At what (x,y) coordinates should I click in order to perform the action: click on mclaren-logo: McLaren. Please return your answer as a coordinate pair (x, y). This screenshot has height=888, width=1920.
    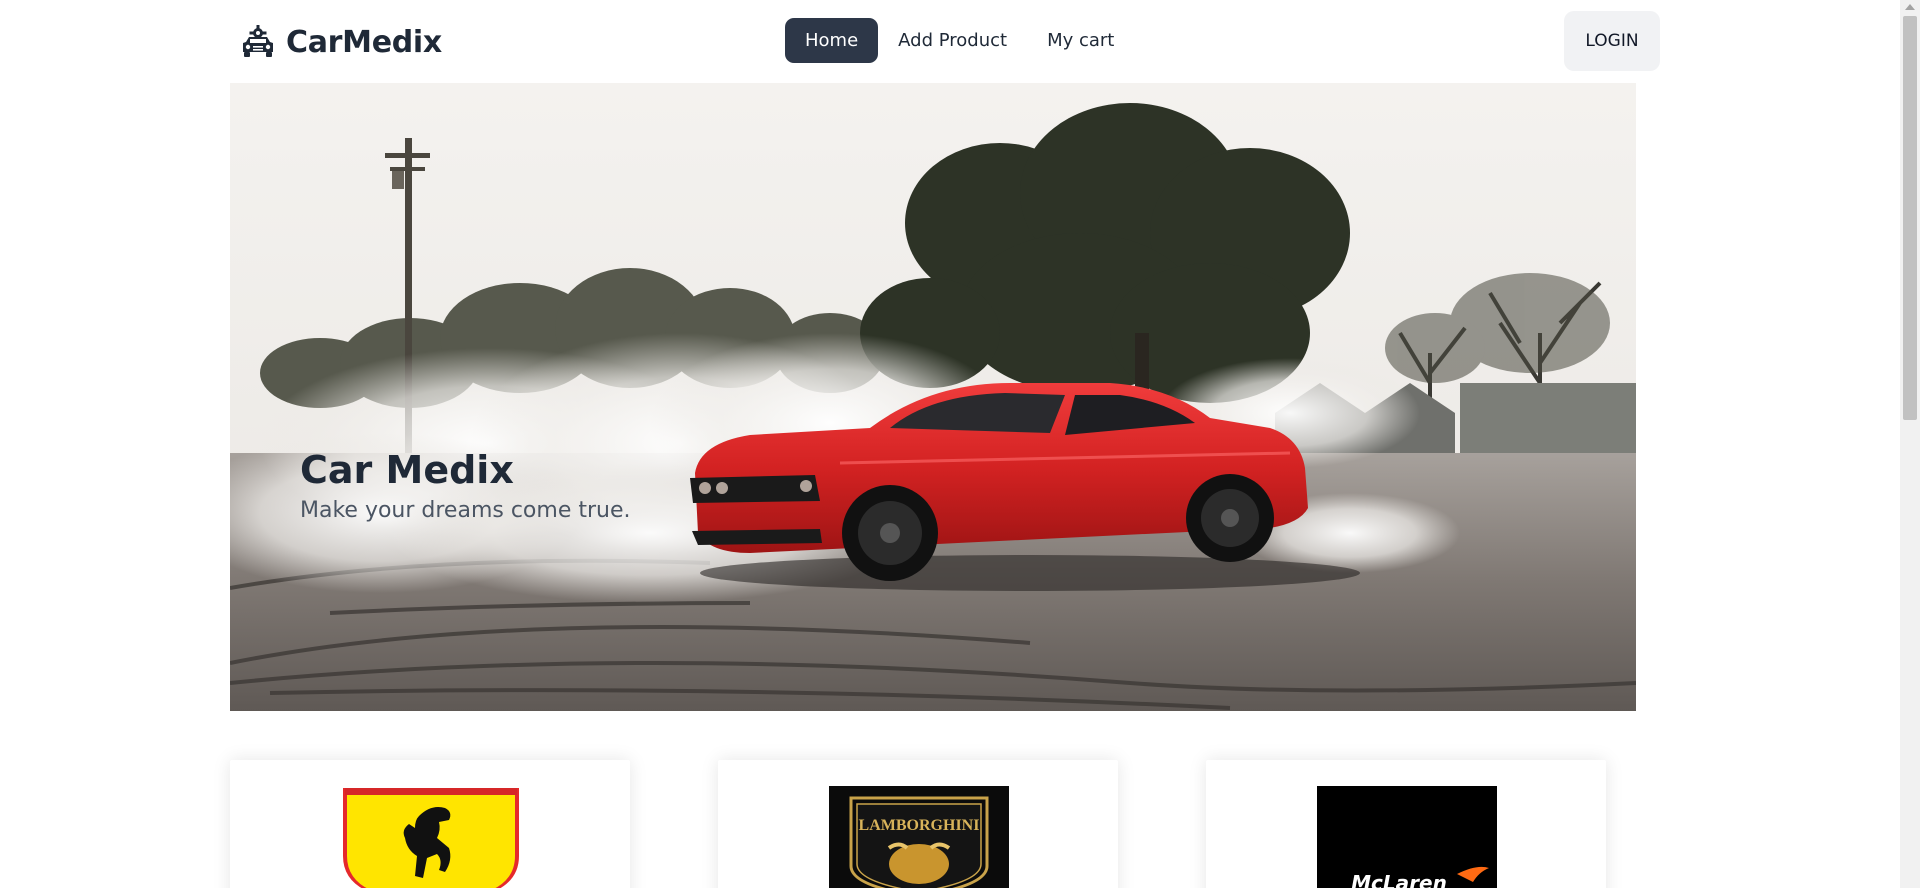
    Looking at the image, I should click on (1407, 837).